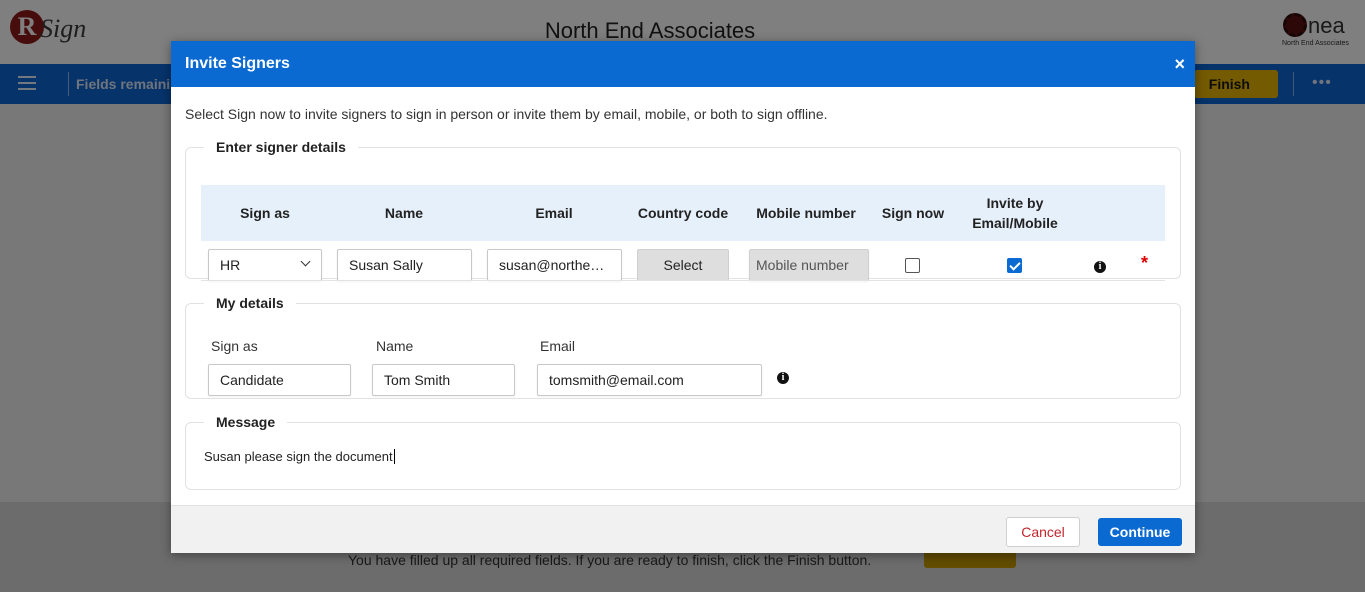 The image size is (1365, 592). Describe the element at coordinates (394, 456) in the screenshot. I see `text-cursor` at that location.